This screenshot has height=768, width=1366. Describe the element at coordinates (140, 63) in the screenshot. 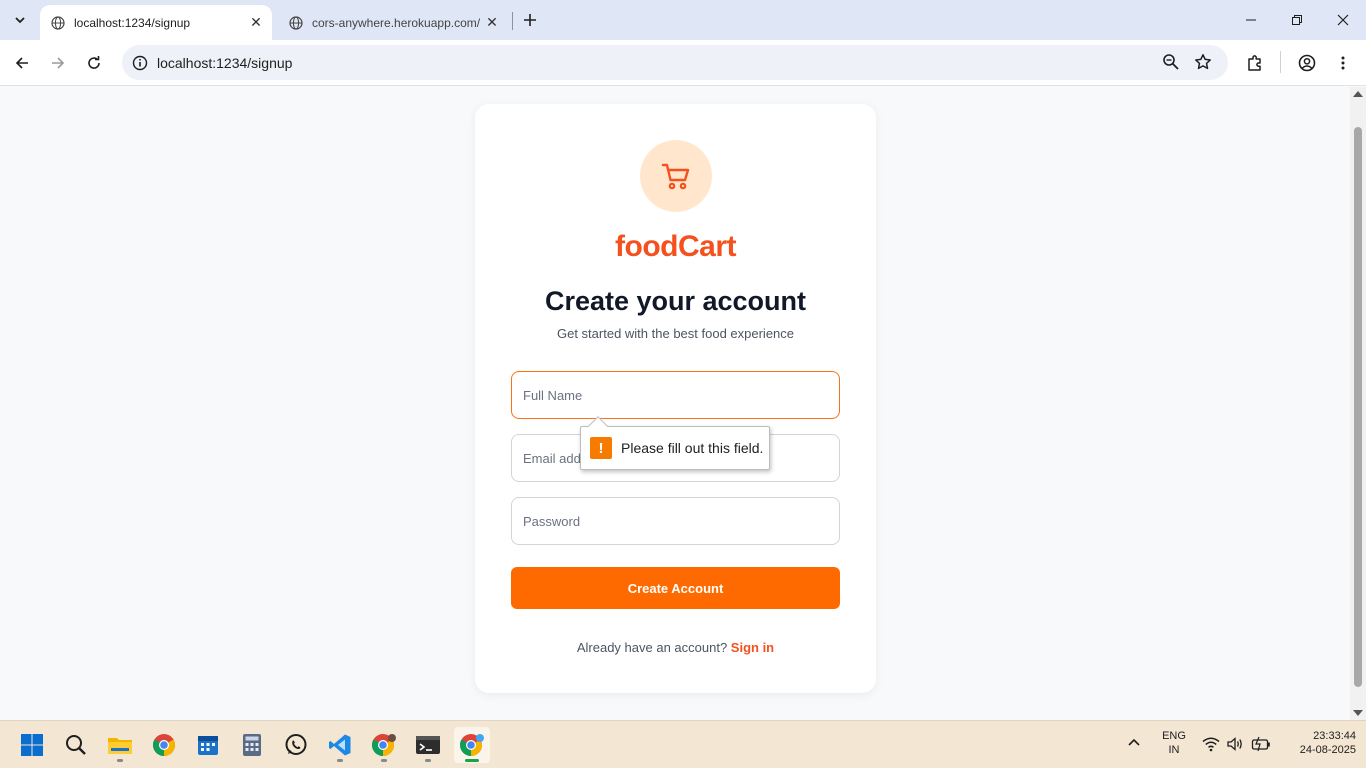

I see `site-info-icon` at that location.